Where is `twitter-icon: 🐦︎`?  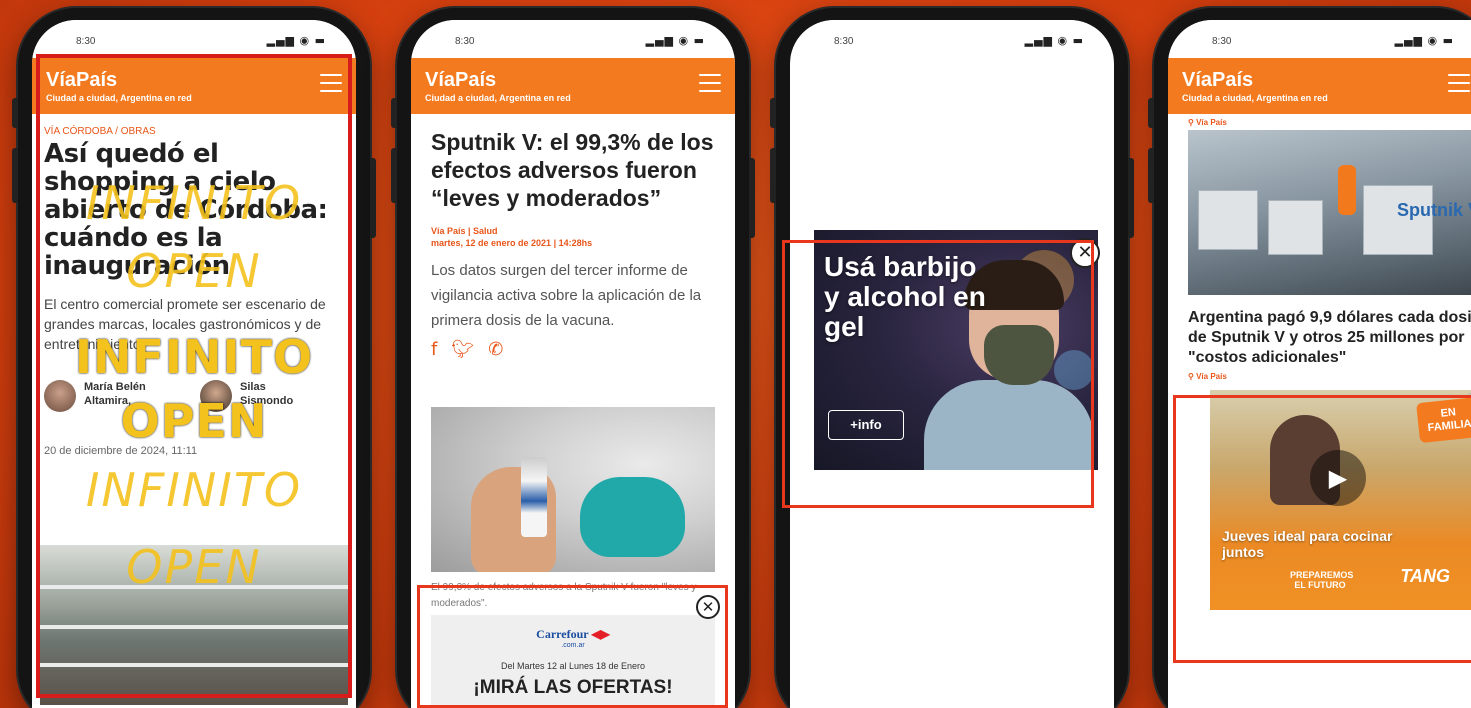 twitter-icon: 🐦︎ is located at coordinates (462, 349).